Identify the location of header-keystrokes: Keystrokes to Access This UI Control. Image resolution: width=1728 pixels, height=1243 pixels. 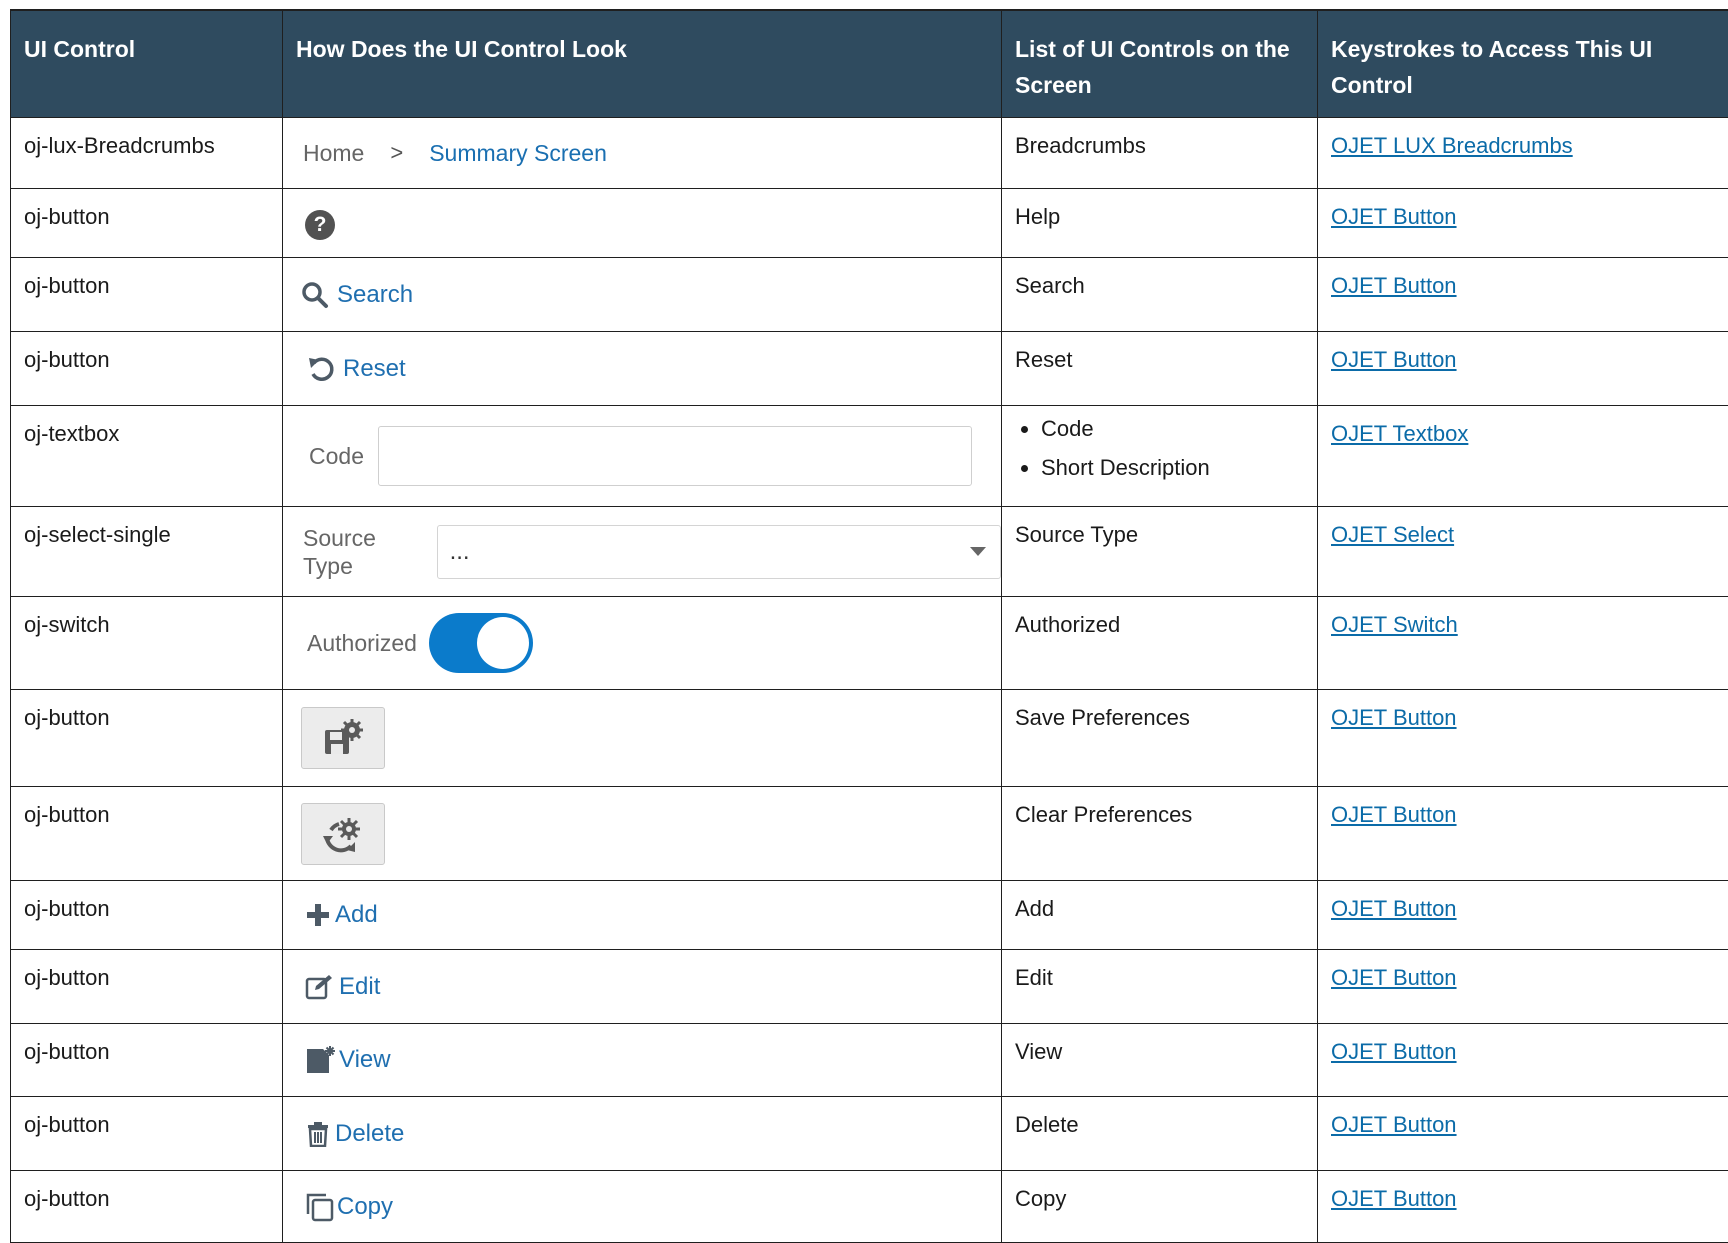
(1523, 64).